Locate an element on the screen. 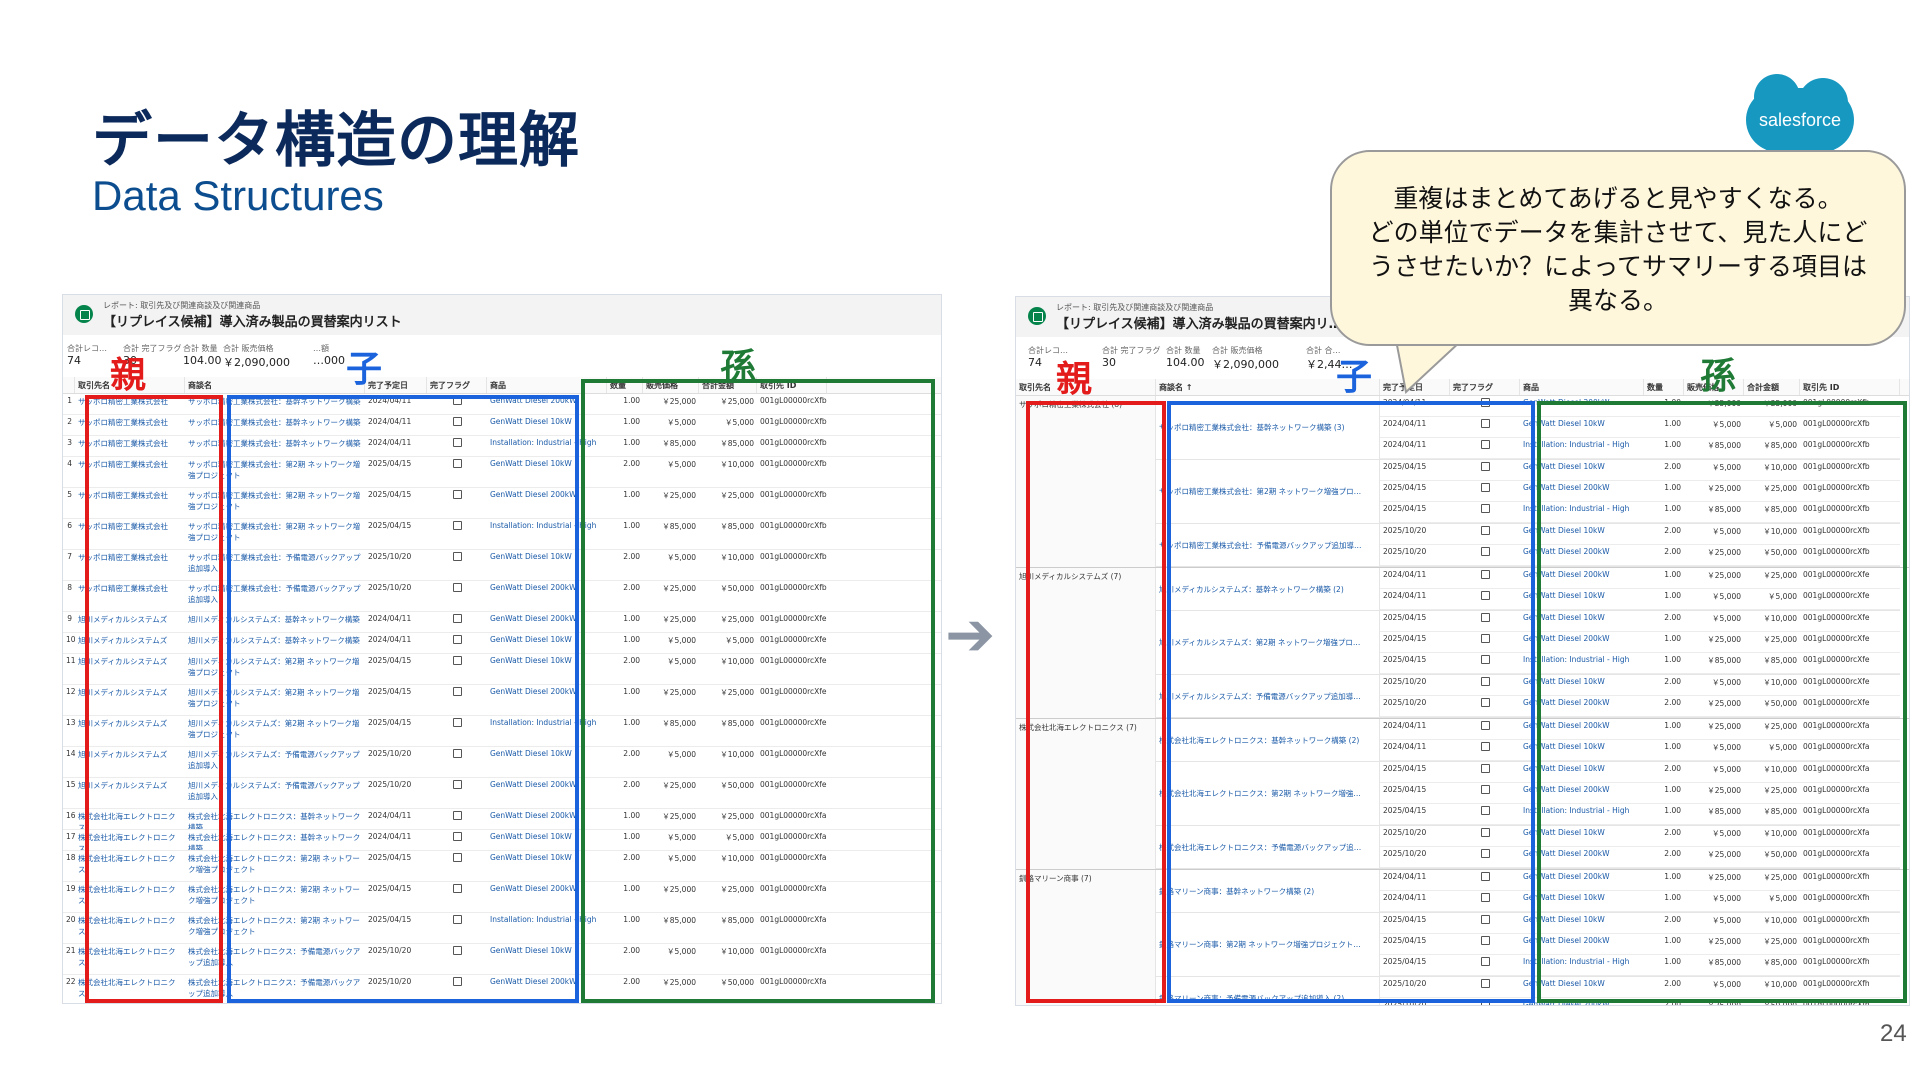  account-group-cell: 株式会社北海エレクトロニクス (7) is located at coordinates (1086, 794).